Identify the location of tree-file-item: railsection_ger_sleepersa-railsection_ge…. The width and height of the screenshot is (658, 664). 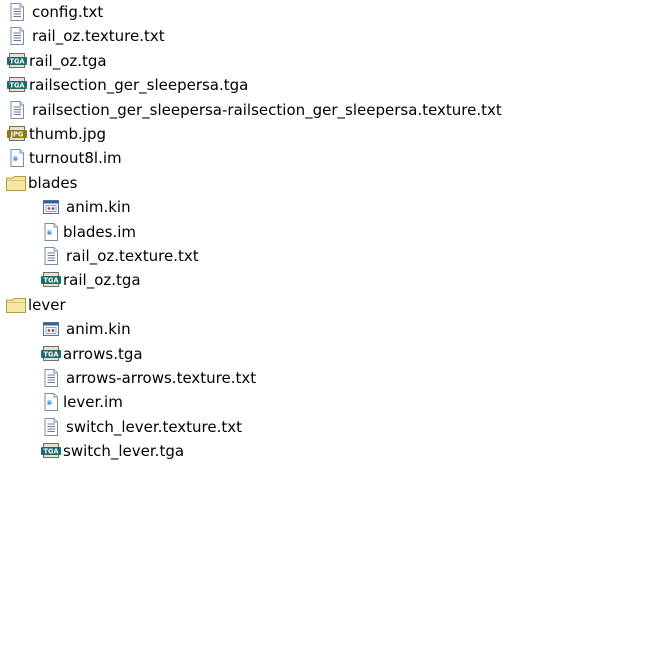
(254, 110).